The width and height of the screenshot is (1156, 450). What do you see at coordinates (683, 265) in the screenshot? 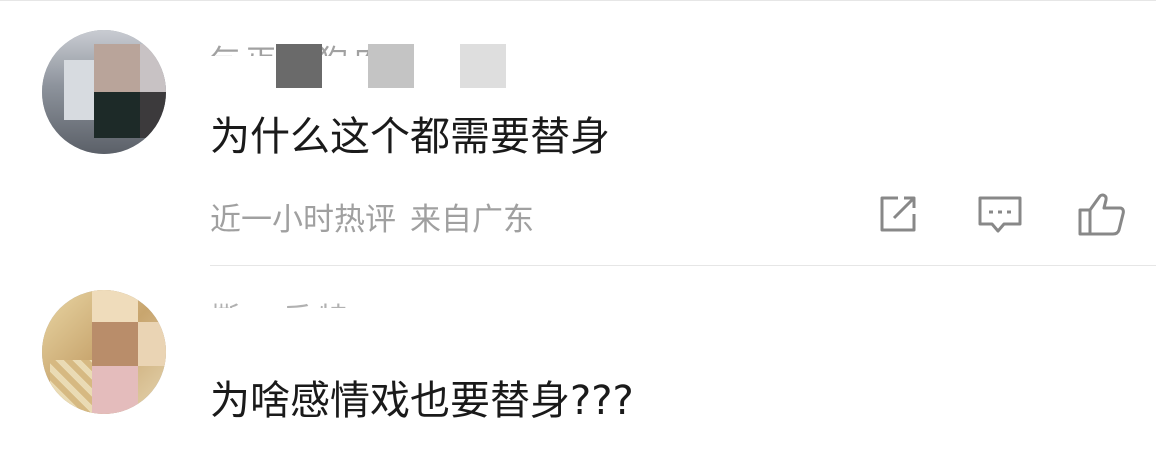
I see `comment-divider` at bounding box center [683, 265].